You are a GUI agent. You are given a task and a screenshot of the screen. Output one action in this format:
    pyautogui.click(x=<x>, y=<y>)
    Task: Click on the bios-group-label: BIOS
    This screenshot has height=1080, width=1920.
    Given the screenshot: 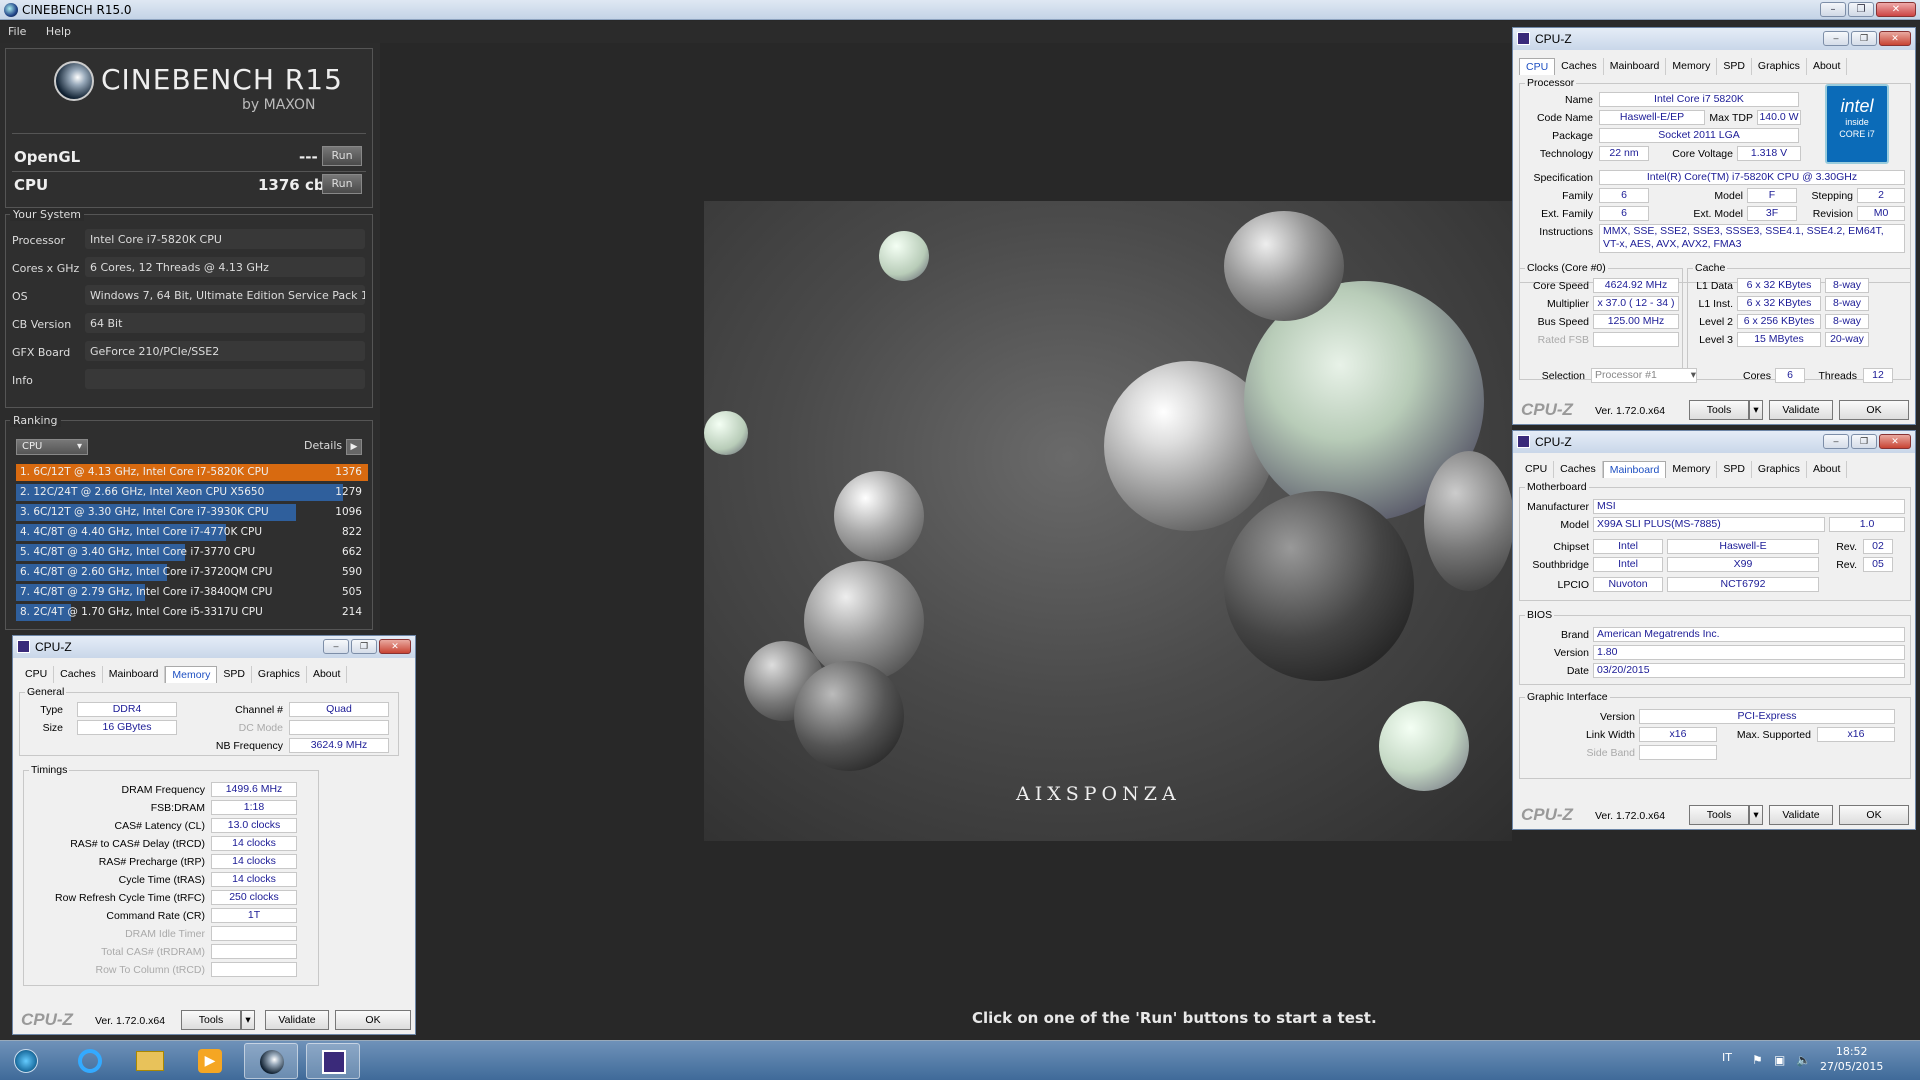 What is the action you would take?
    pyautogui.click(x=1540, y=615)
    